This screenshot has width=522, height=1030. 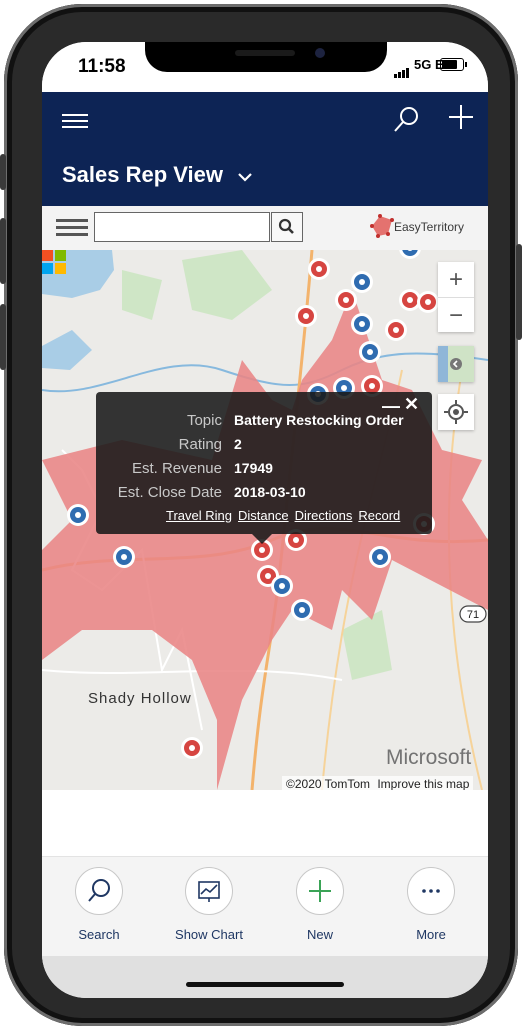 I want to click on microsoft-logo-icon, so click(x=54, y=262).